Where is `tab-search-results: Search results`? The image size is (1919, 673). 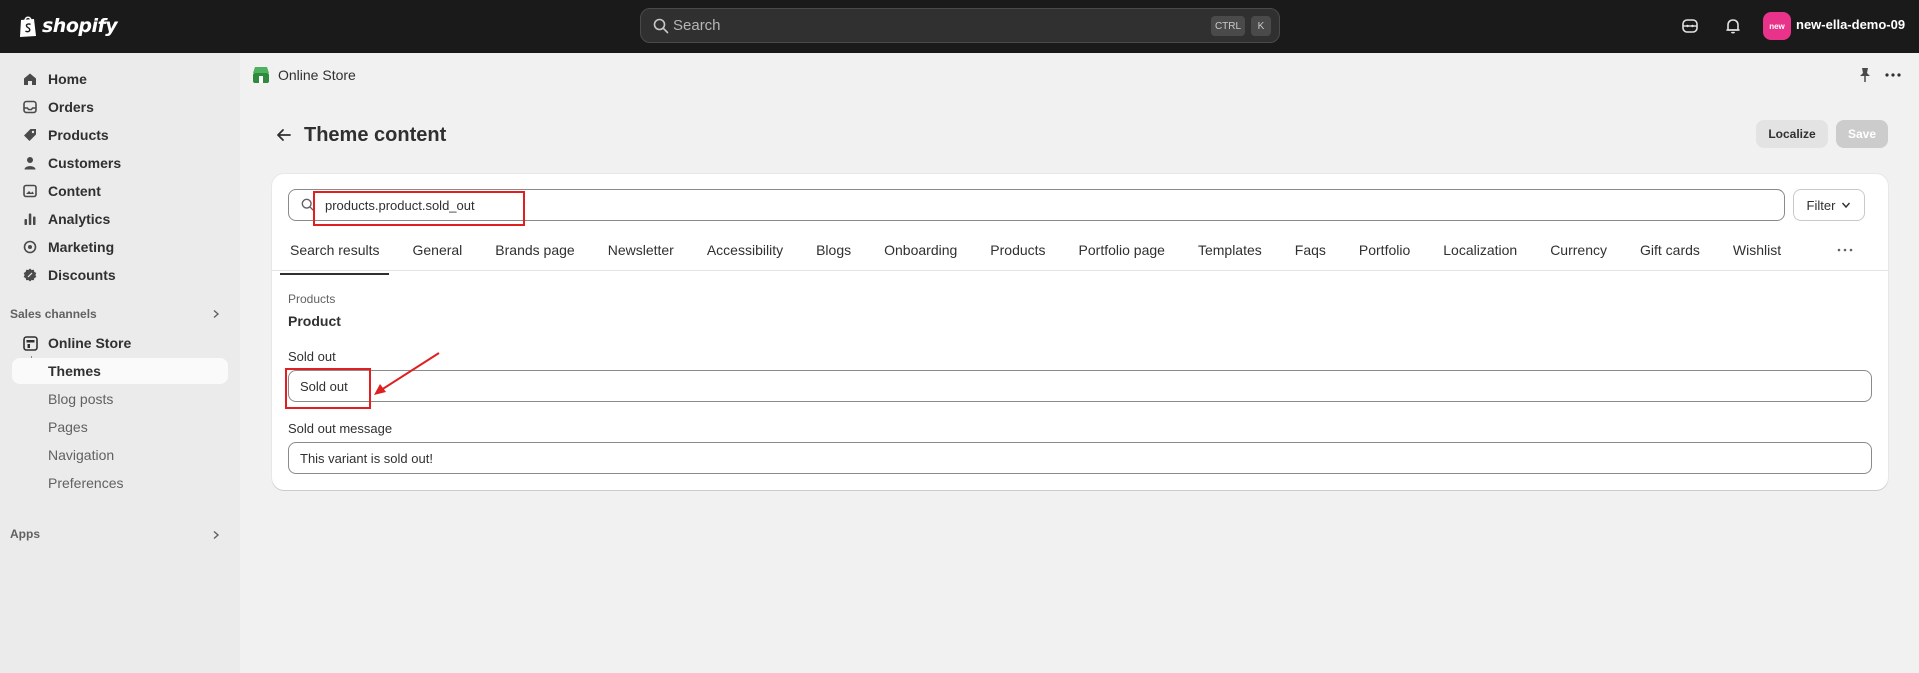
tab-search-results: Search results is located at coordinates (335, 252).